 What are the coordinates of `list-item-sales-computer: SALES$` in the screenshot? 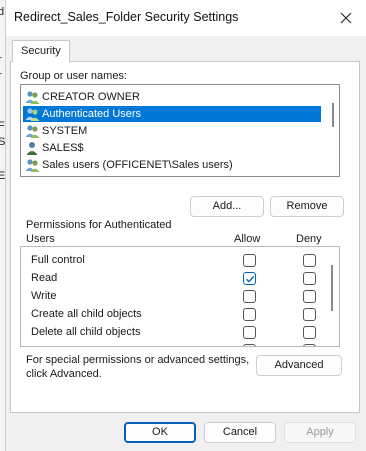 It's located at (172, 148).